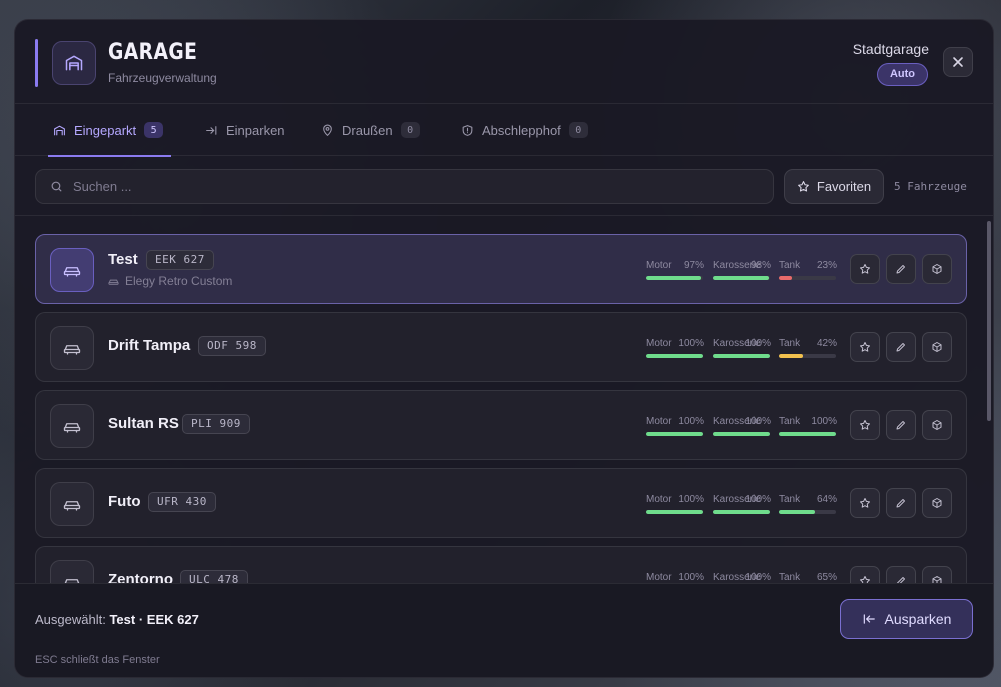 The width and height of the screenshot is (1001, 687). What do you see at coordinates (216, 424) in the screenshot?
I see `license-plate: PLI 909` at bounding box center [216, 424].